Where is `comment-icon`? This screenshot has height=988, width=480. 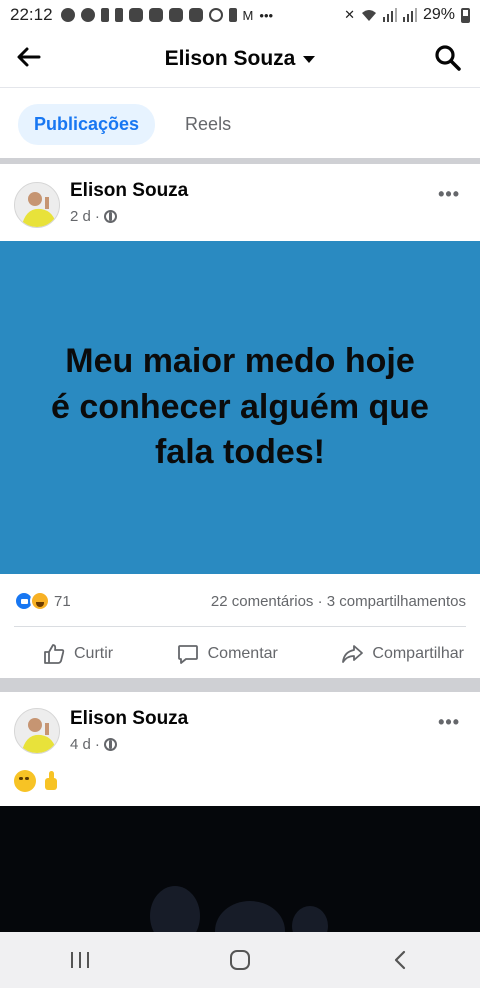 comment-icon is located at coordinates (187, 654).